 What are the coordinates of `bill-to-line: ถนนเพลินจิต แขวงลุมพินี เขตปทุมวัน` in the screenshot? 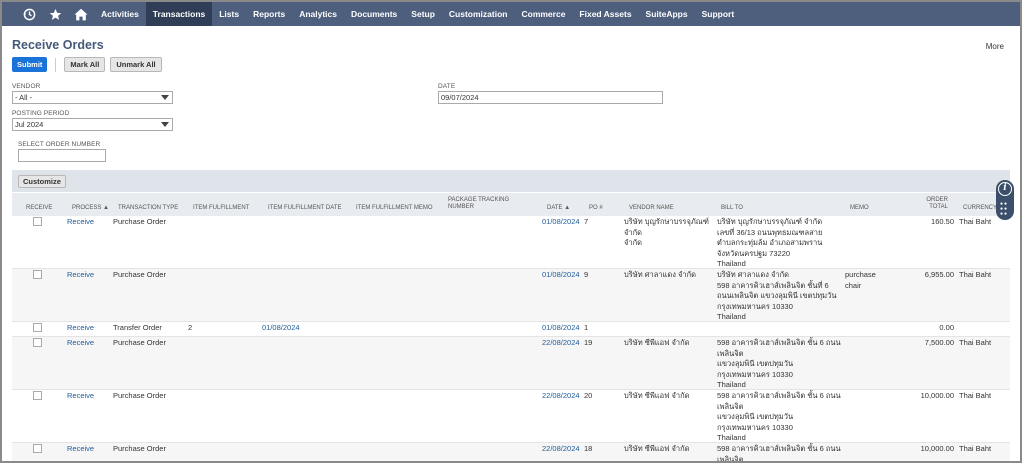 It's located at (777, 295).